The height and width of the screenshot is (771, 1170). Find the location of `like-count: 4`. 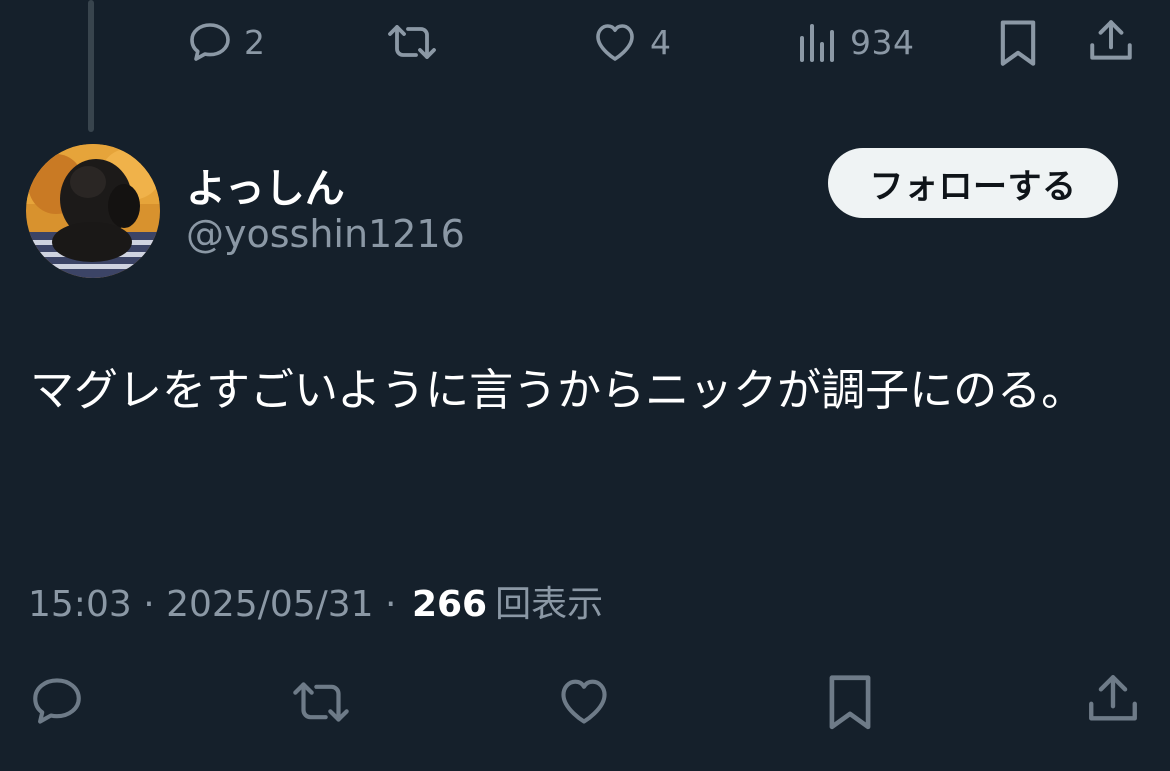

like-count: 4 is located at coordinates (661, 42).